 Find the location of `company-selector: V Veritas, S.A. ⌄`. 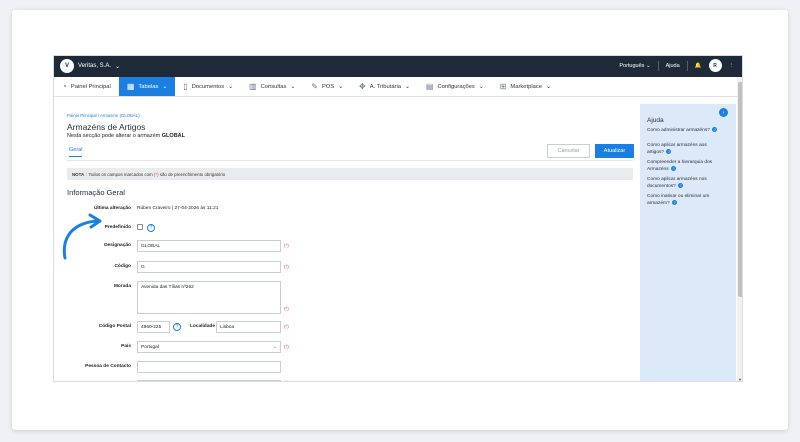

company-selector: V Veritas, S.A. ⌄ is located at coordinates (90, 66).